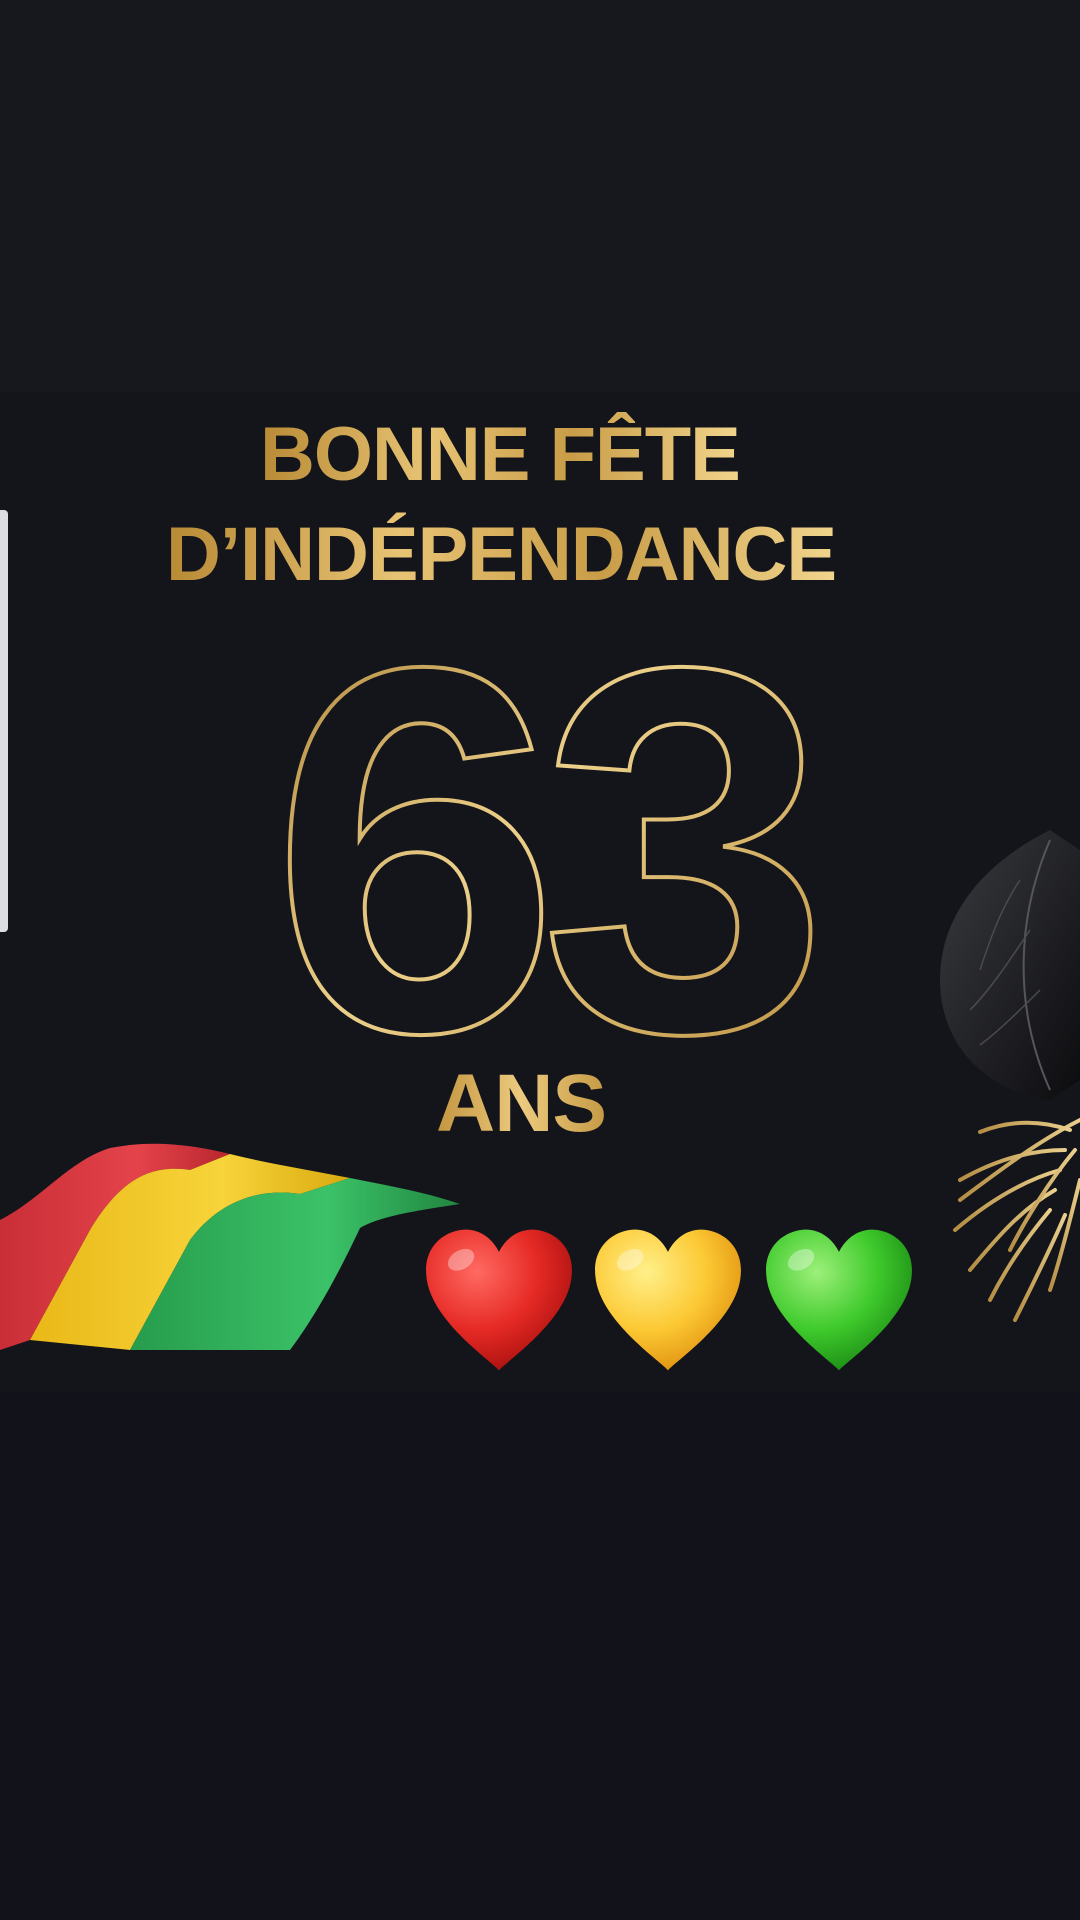 This screenshot has height=1920, width=1080. Describe the element at coordinates (499, 1300) in the screenshot. I see `red-heart-icon` at that location.